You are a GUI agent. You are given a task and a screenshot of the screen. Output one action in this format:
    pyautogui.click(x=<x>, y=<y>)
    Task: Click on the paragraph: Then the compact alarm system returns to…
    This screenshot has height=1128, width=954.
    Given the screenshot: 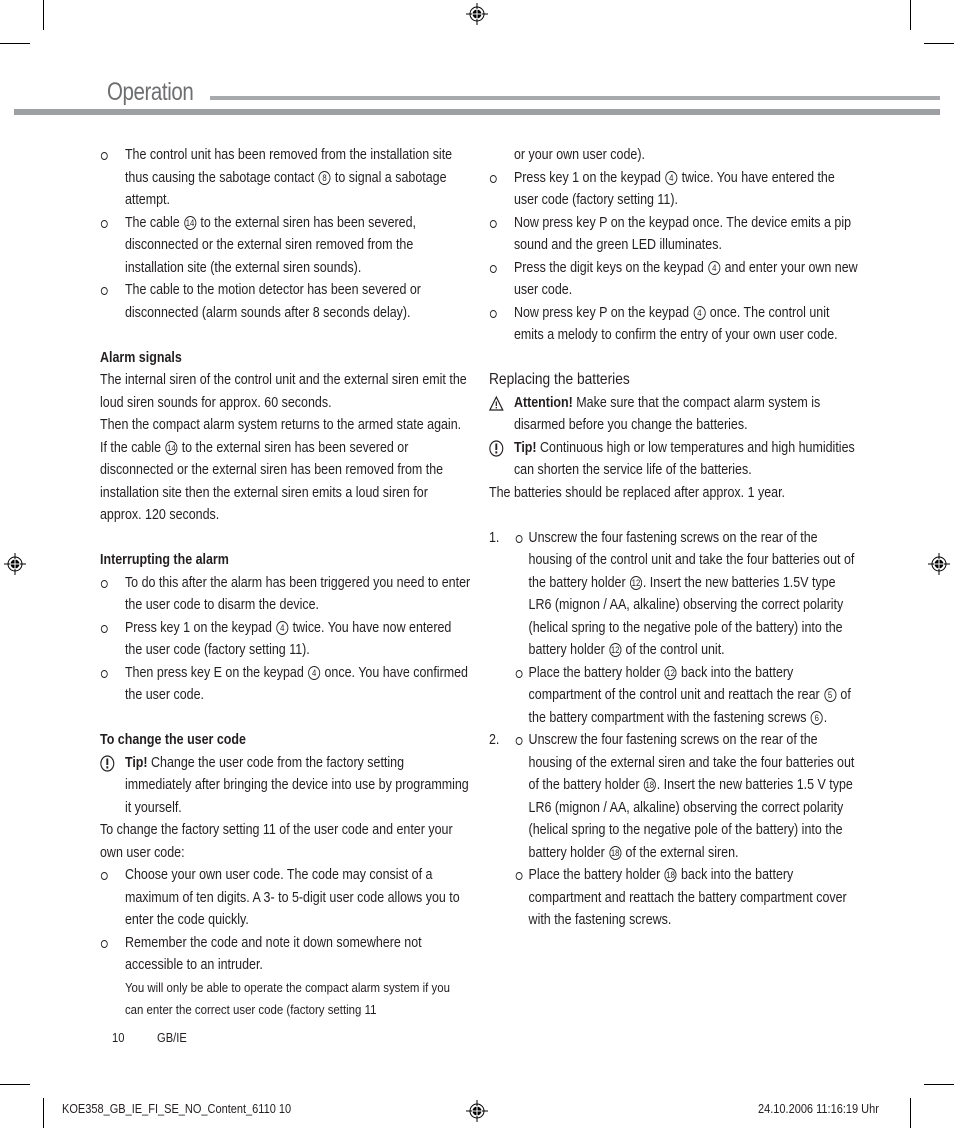 What is the action you would take?
    pyautogui.click(x=281, y=470)
    